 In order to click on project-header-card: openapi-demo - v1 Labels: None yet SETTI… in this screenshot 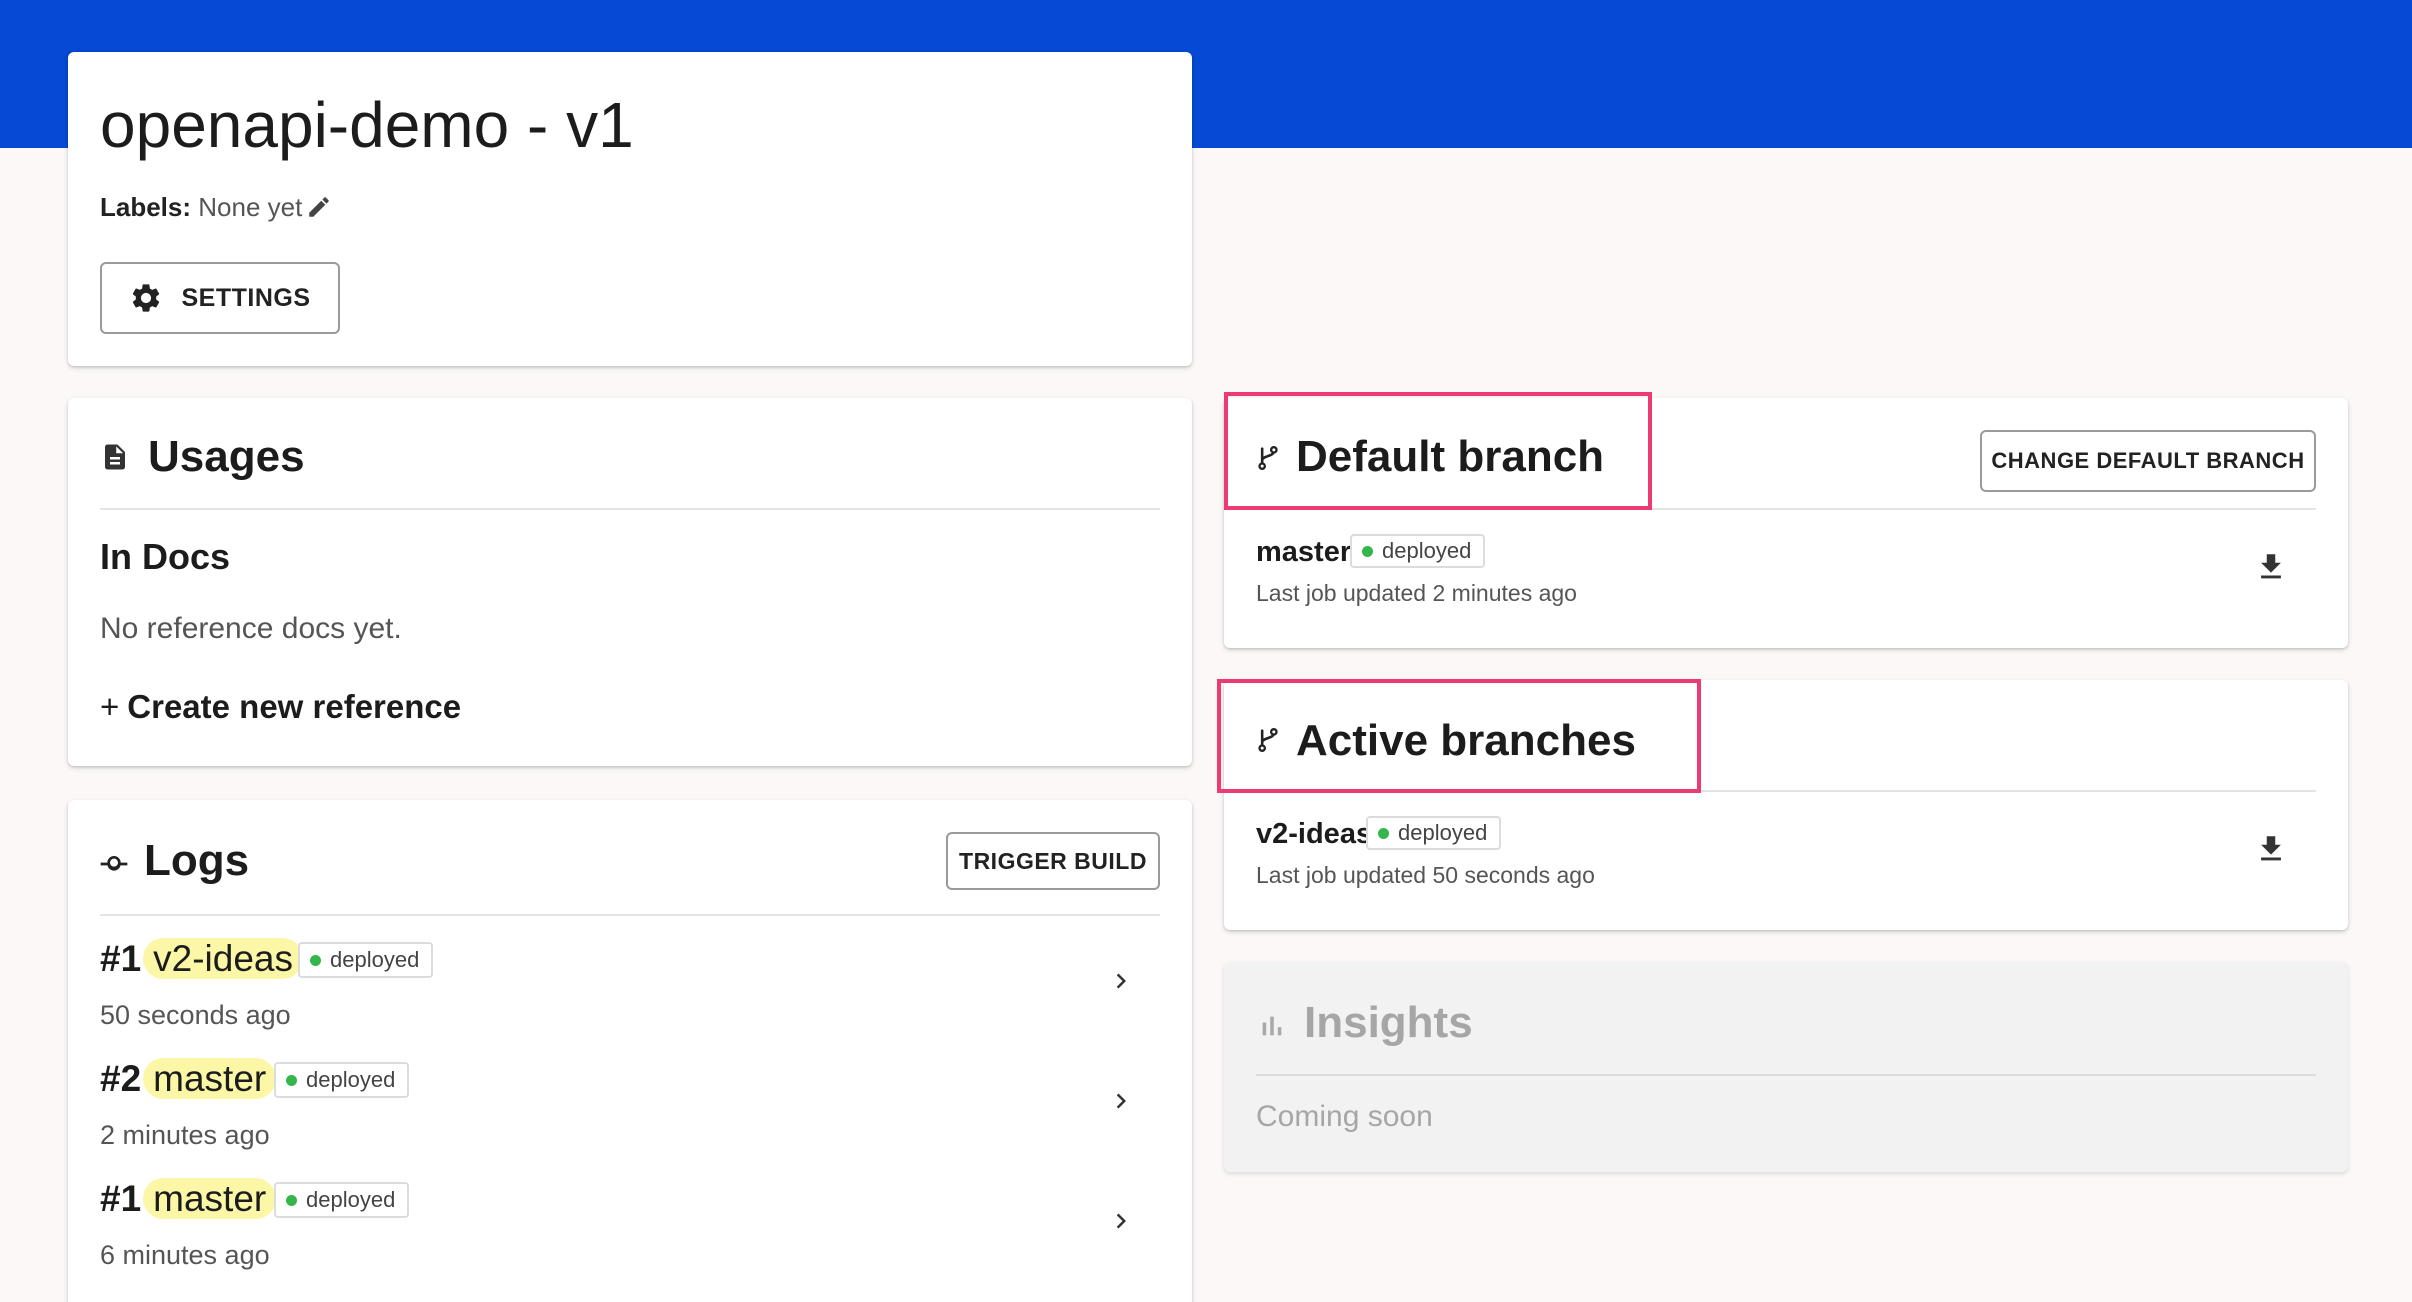, I will do `click(630, 209)`.